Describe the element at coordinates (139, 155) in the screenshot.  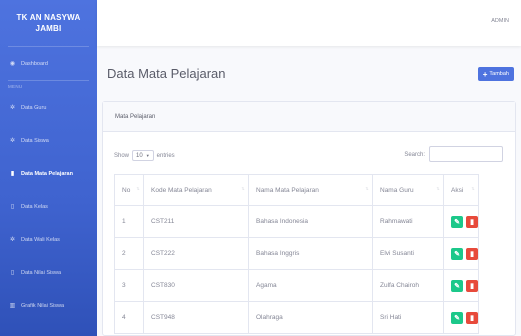
I see `entries-value: 10` at that location.